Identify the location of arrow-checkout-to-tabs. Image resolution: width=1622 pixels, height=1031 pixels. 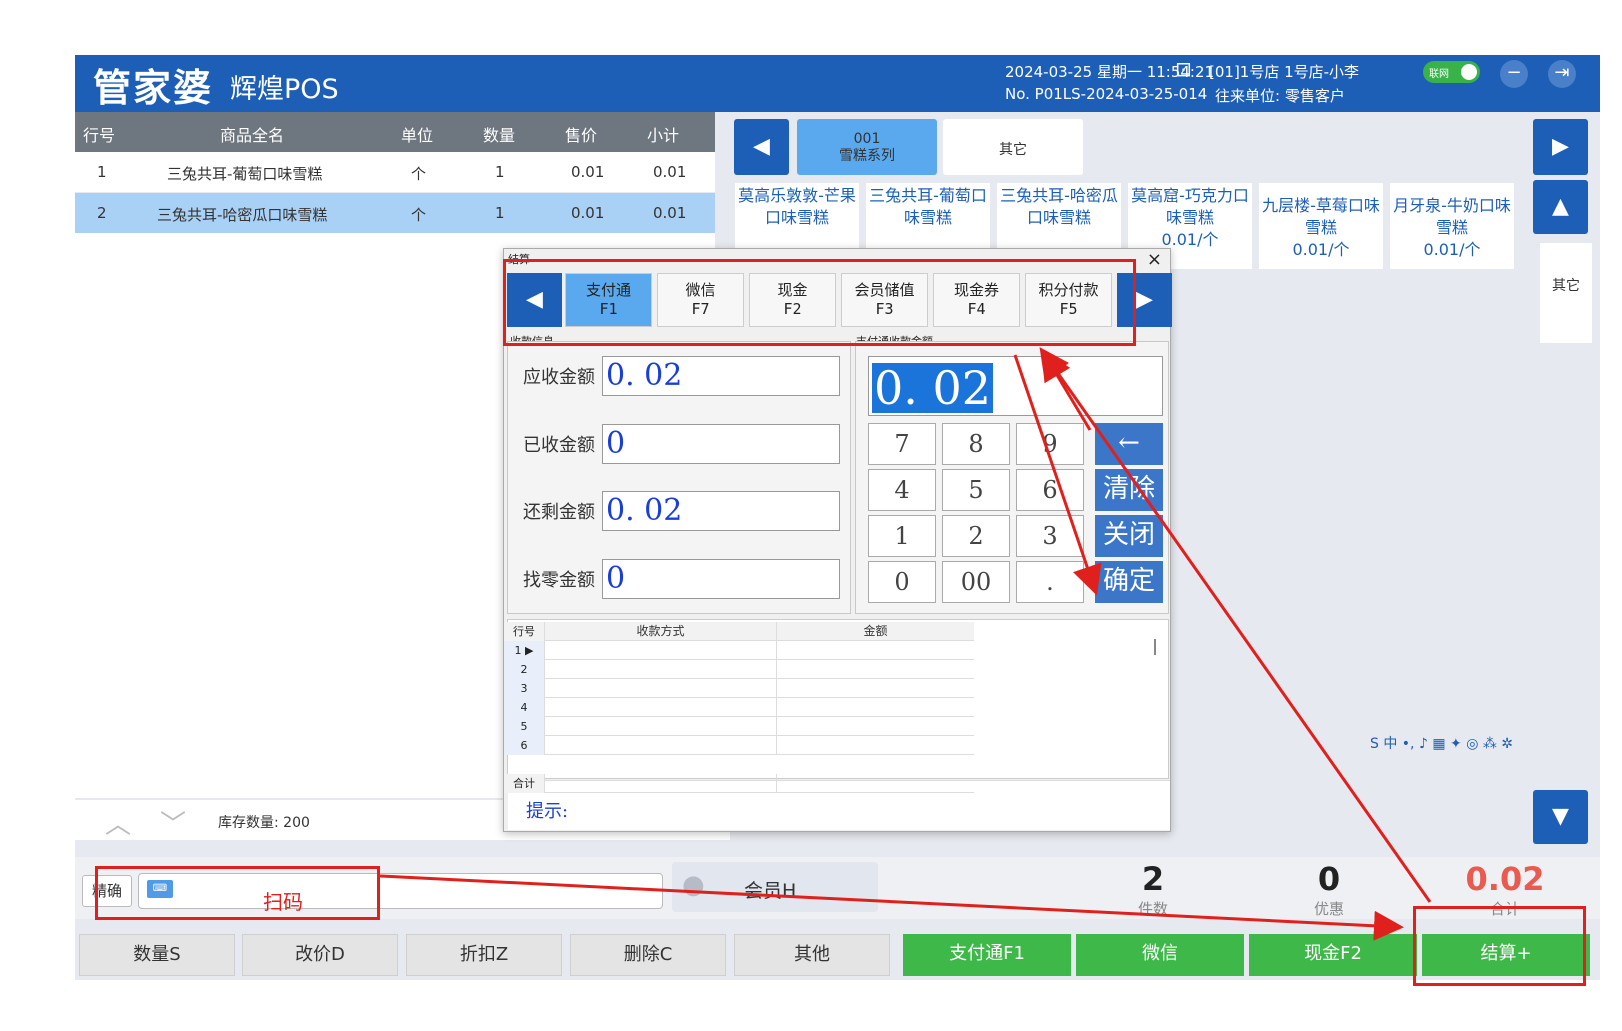
(1235, 625).